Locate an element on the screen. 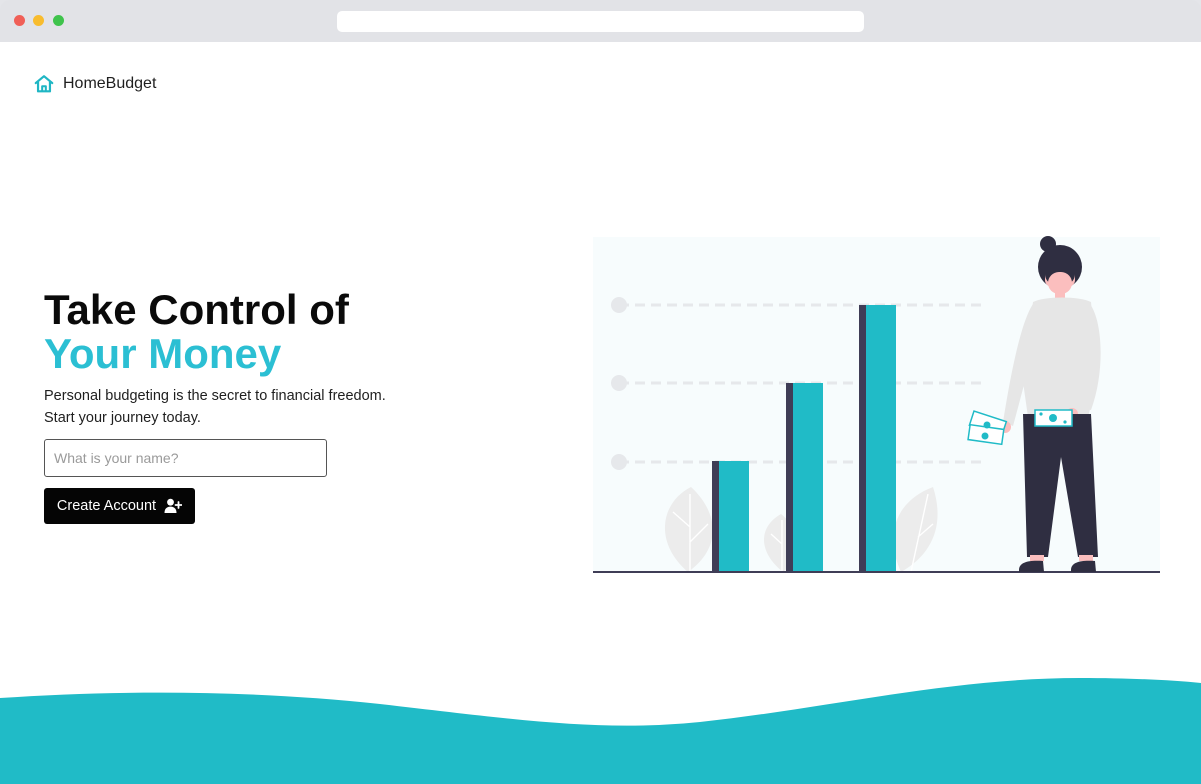 Image resolution: width=1201 pixels, height=784 pixels. hero-title: Take Control of Your Money is located at coordinates (196, 332).